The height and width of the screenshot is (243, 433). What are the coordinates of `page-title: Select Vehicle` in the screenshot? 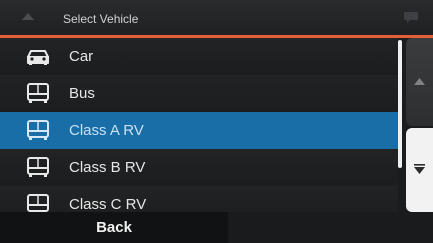 It's located at (101, 19).